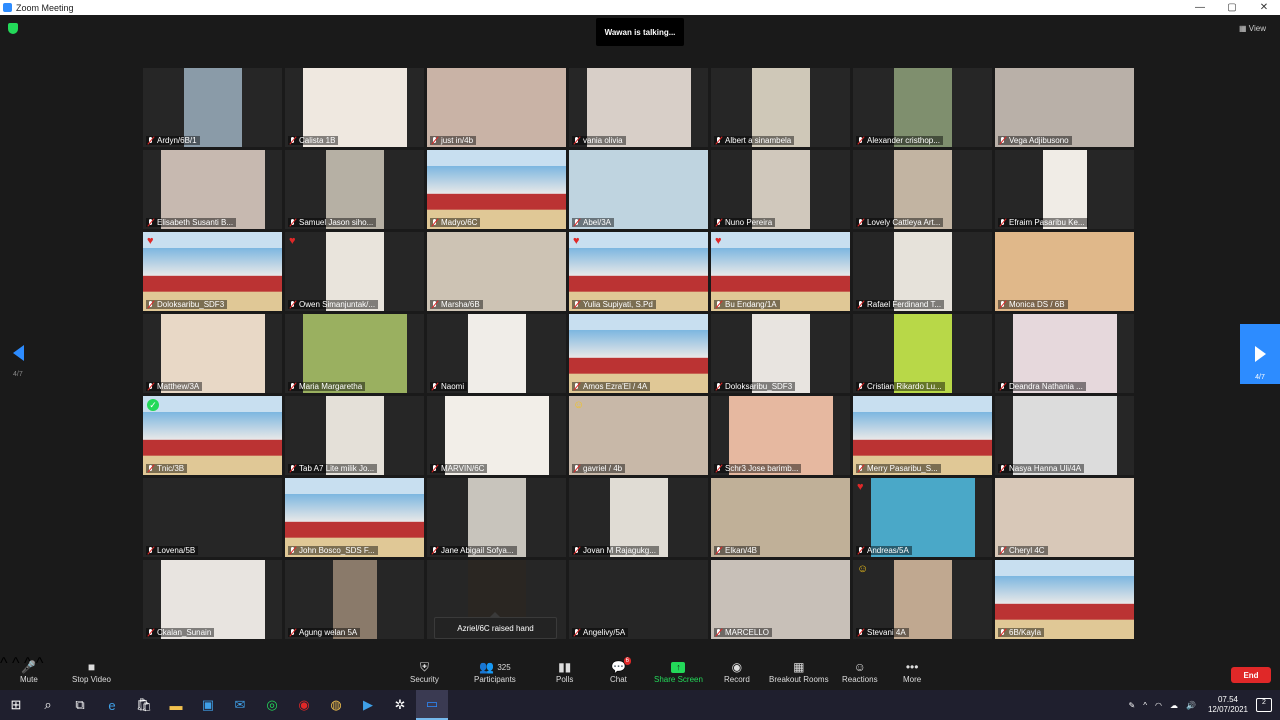 This screenshot has height=720, width=1280. Describe the element at coordinates (780, 353) in the screenshot. I see `participant-tile: Doloksaribu_SDF3` at that location.